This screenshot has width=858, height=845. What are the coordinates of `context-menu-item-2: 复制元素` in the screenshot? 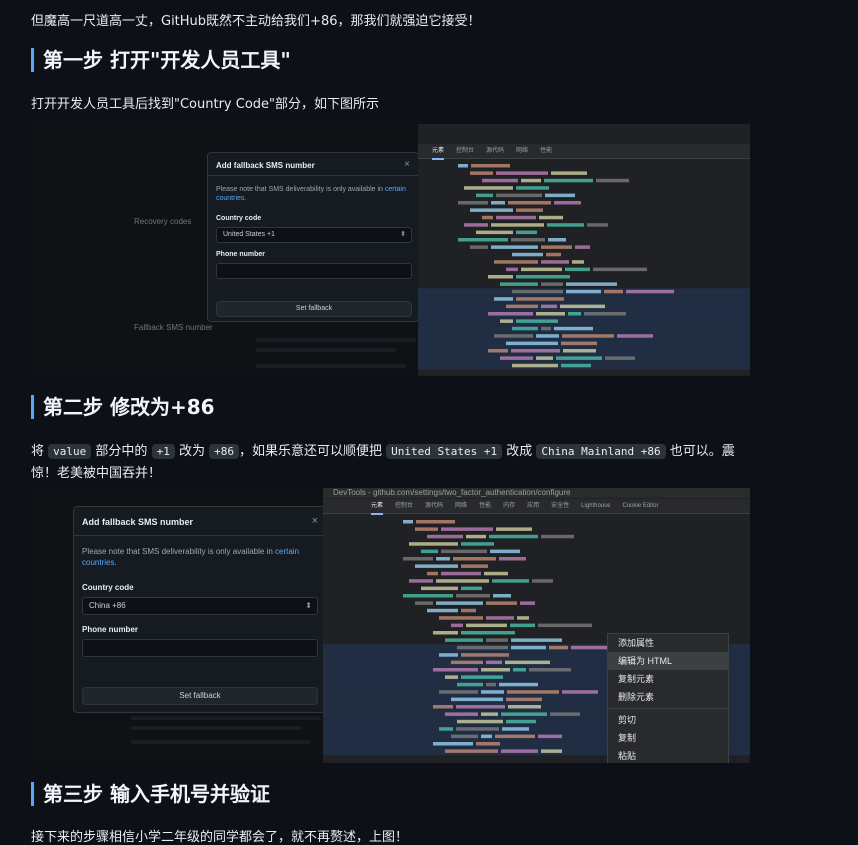 It's located at (668, 679).